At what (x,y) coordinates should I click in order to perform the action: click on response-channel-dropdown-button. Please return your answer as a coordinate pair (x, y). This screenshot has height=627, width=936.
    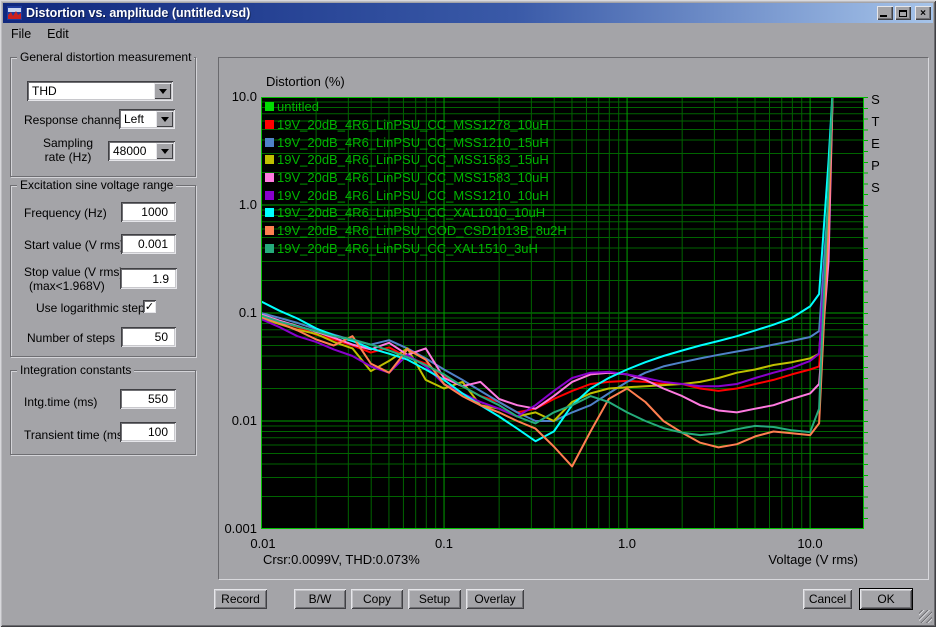
    Looking at the image, I should click on (164, 119).